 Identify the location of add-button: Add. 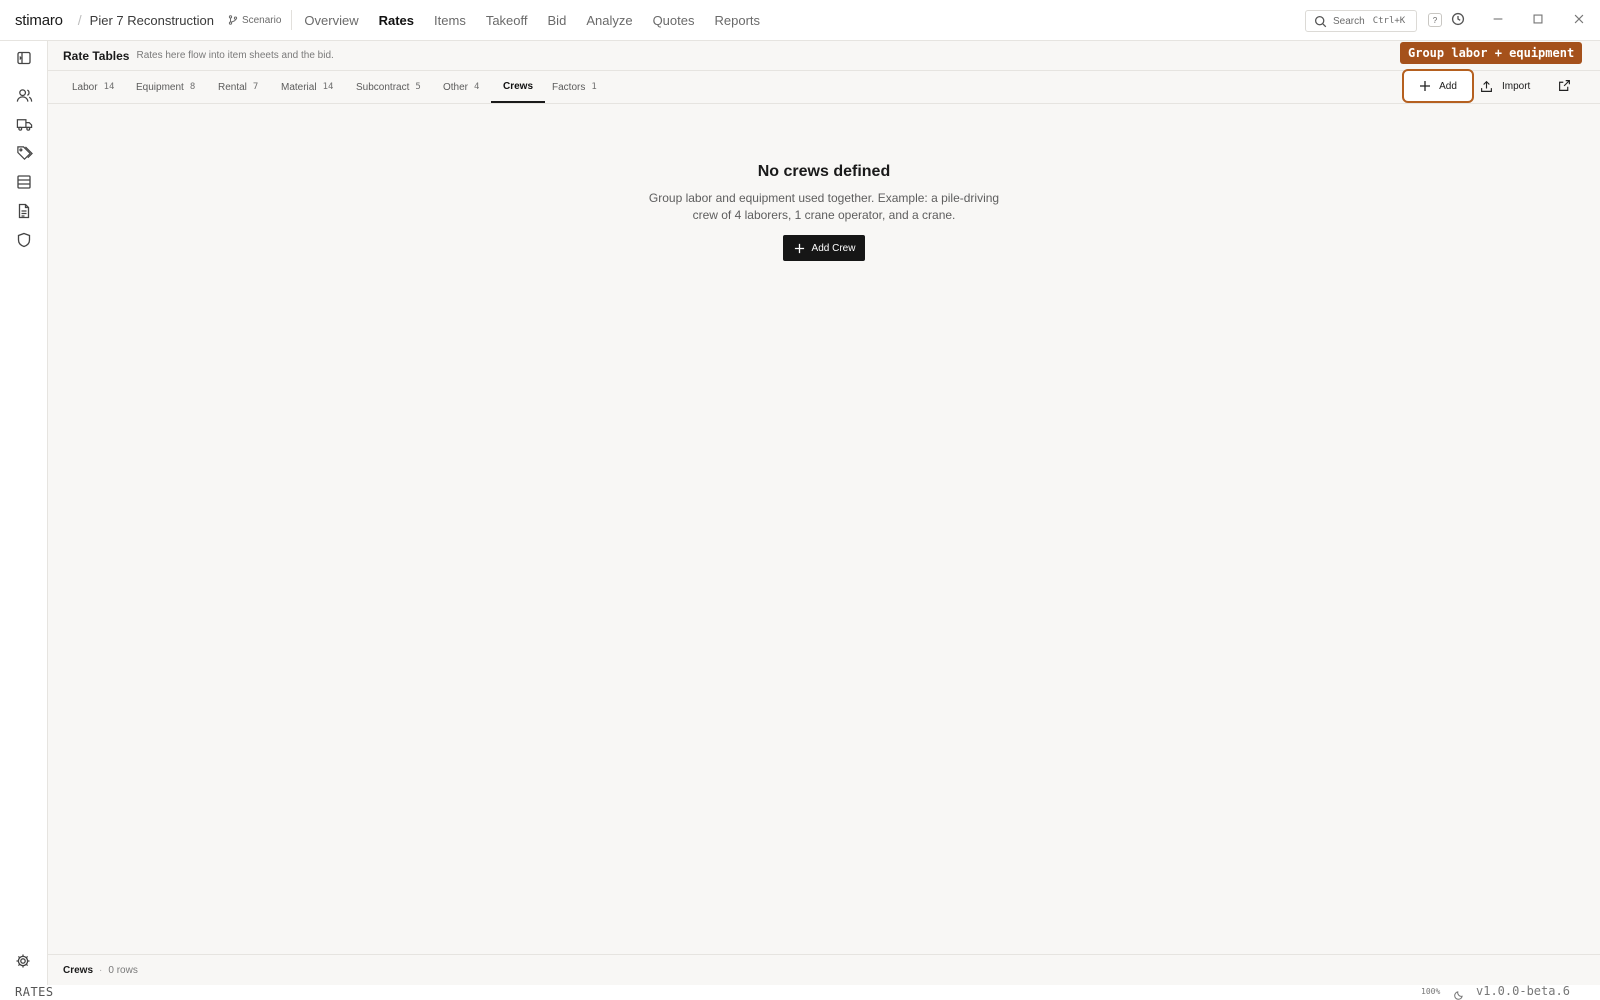
(1438, 86).